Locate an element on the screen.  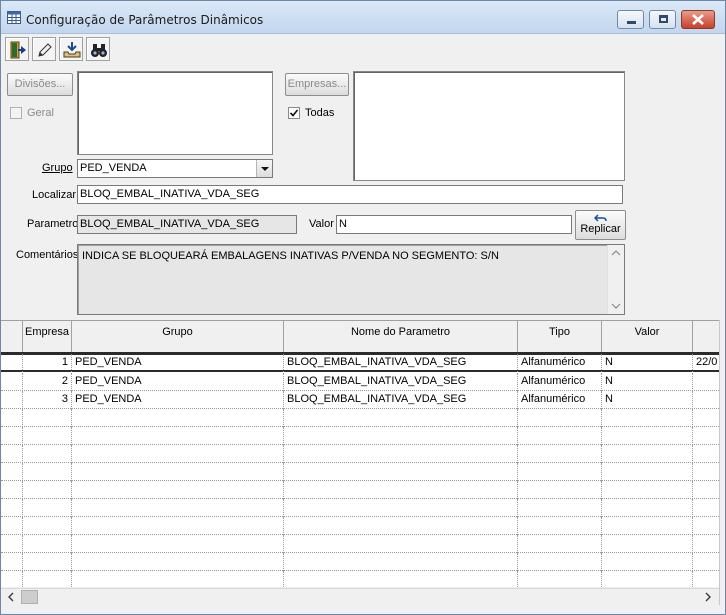
minimize-icon is located at coordinates (631, 22).